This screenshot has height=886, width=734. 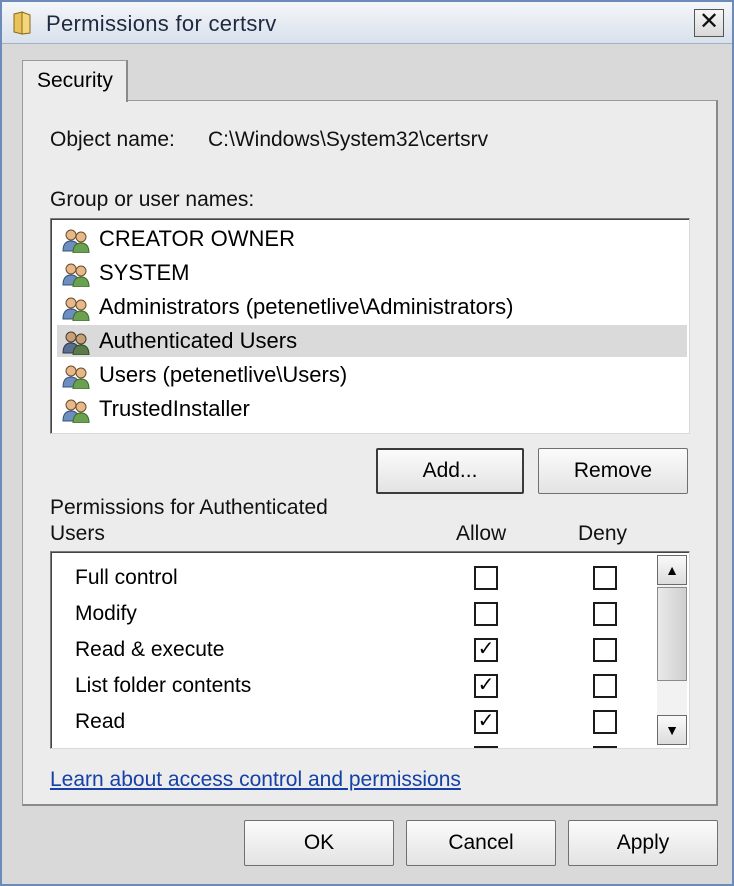 I want to click on list-item-trustedinstaller: TrustedInstaller, so click(x=372, y=409).